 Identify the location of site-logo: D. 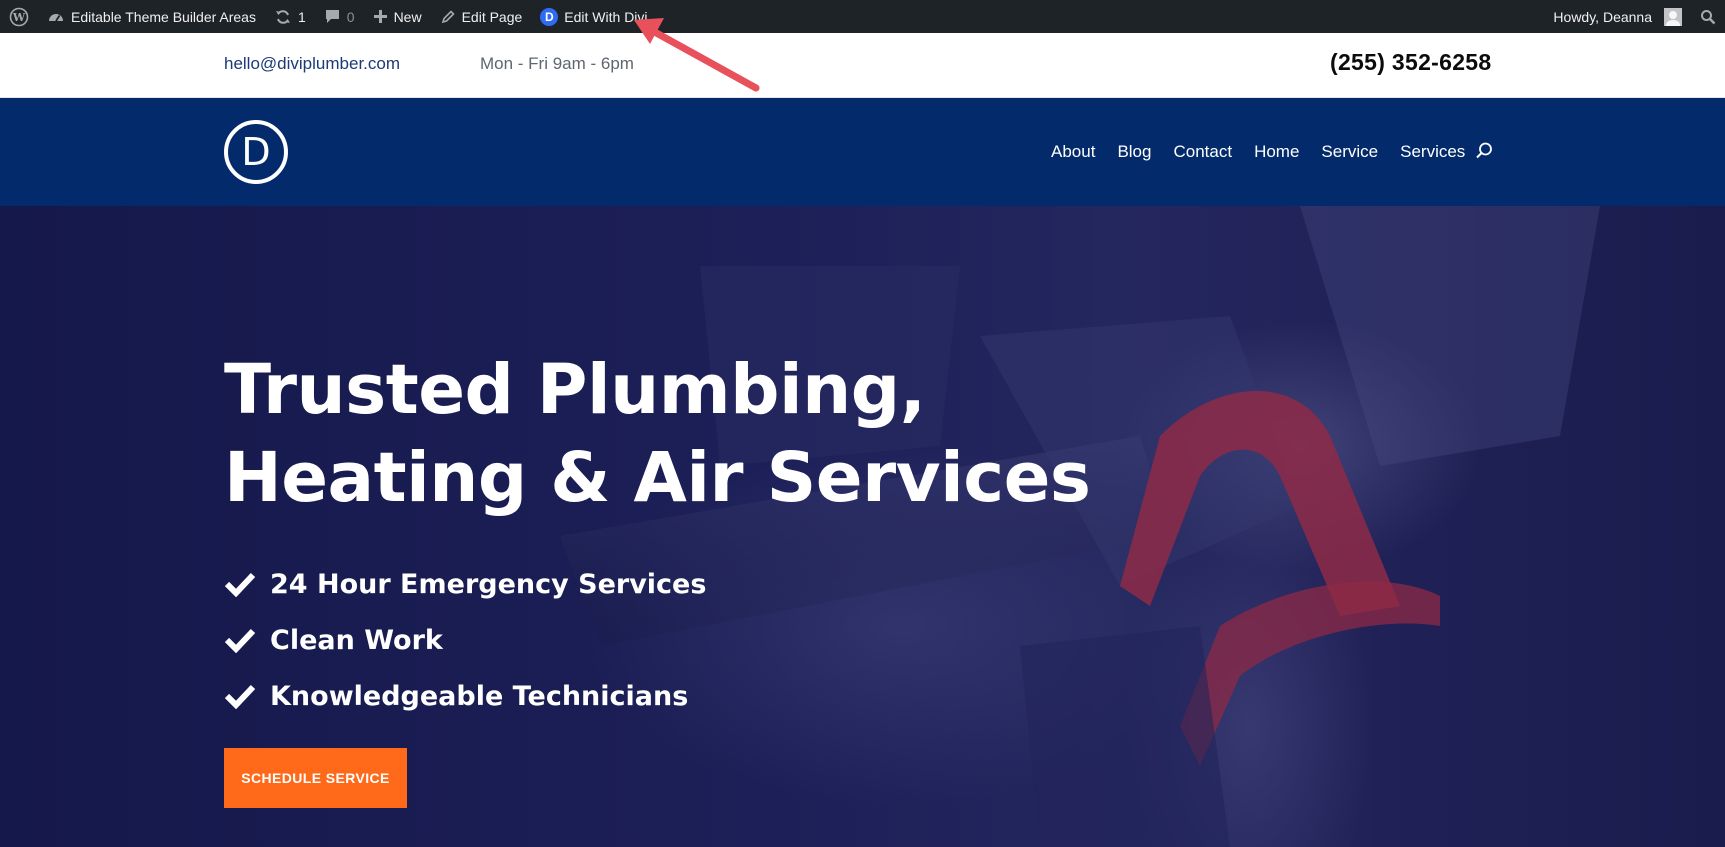
(256, 152).